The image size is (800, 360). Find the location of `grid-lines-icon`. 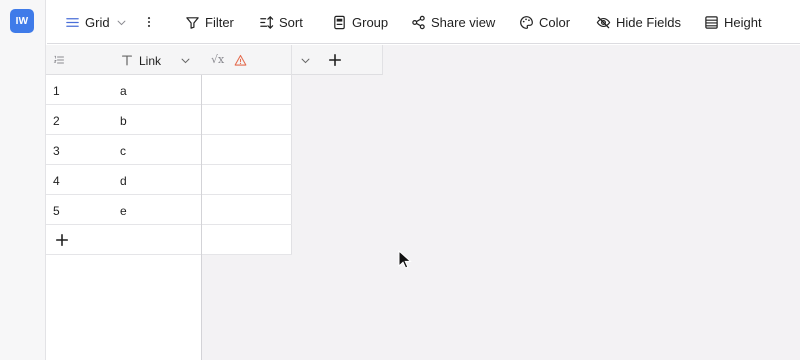

grid-lines-icon is located at coordinates (72, 22).